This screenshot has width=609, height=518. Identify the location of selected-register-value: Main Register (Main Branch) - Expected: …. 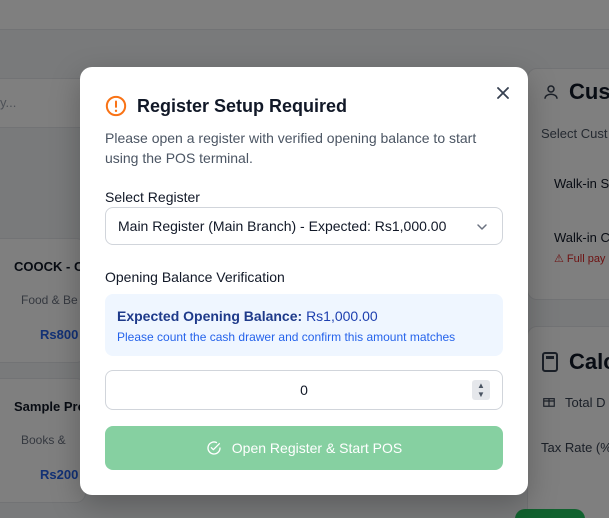
(282, 226).